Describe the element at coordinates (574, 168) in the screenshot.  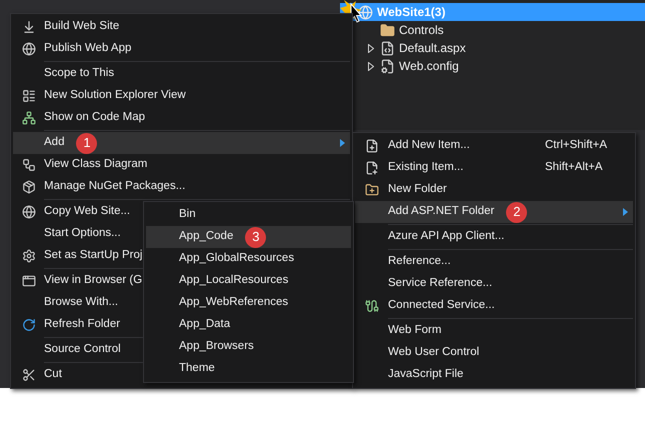
I see `shortcut-text: Shift+Alt+A` at that location.